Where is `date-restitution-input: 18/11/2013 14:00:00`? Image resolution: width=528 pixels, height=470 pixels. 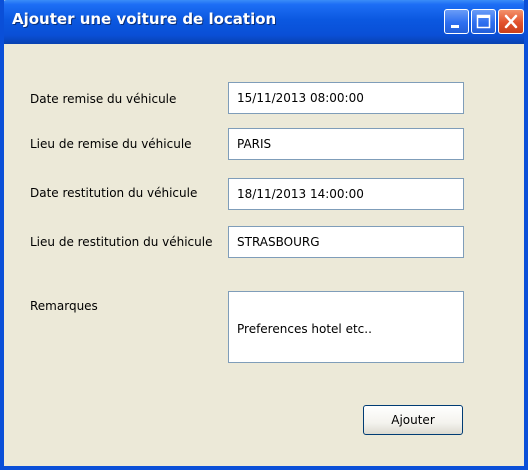 date-restitution-input: 18/11/2013 14:00:00 is located at coordinates (346, 194).